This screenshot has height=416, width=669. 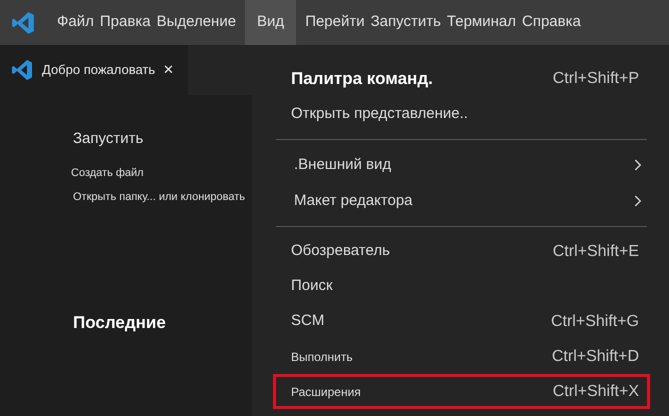 I want to click on menu-item: Поиск, so click(x=461, y=286).